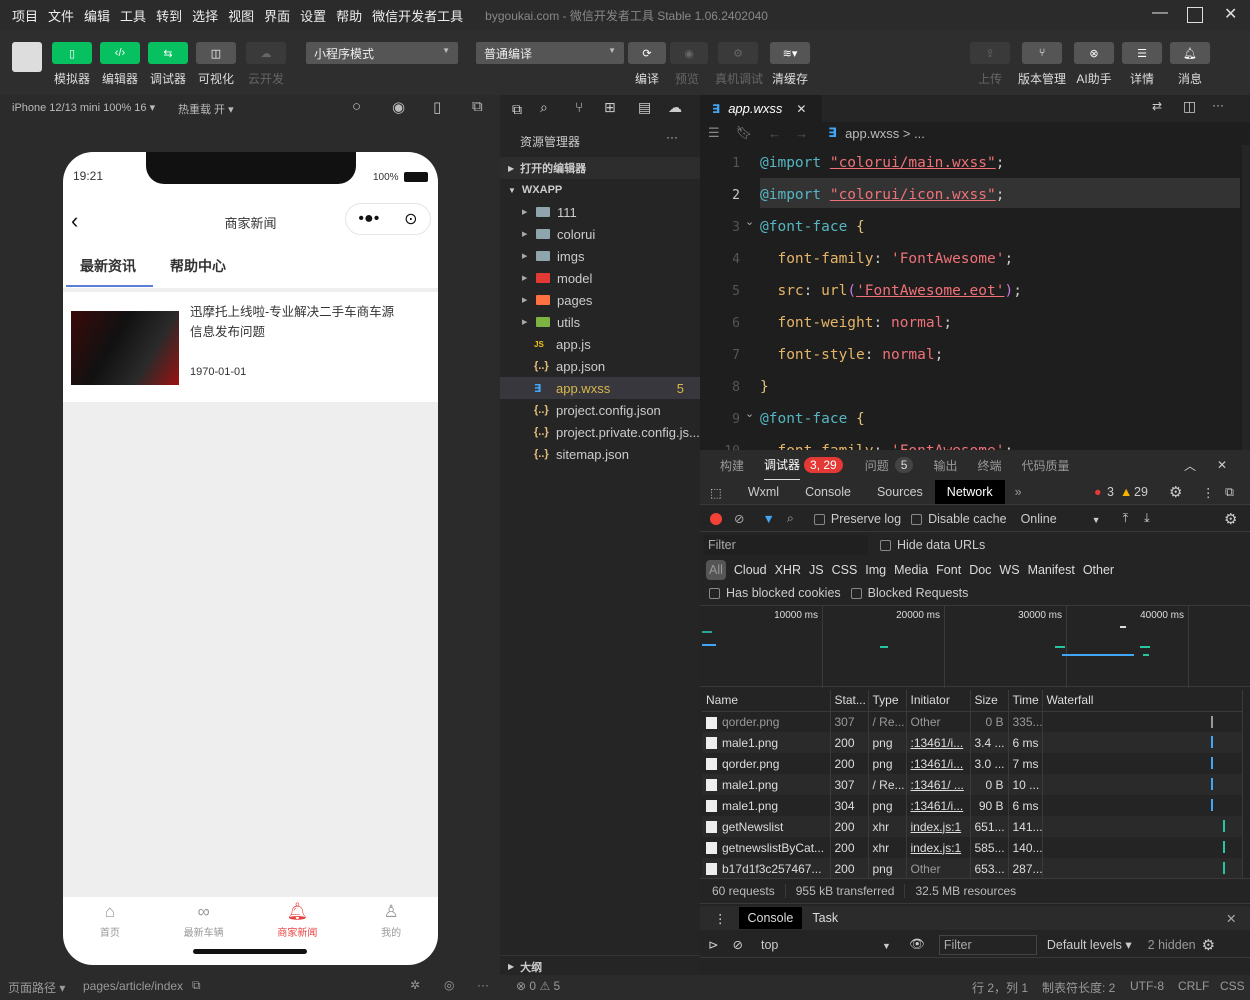 The width and height of the screenshot is (1250, 1000). What do you see at coordinates (816, 570) in the screenshot?
I see `type-filter-js: JS` at bounding box center [816, 570].